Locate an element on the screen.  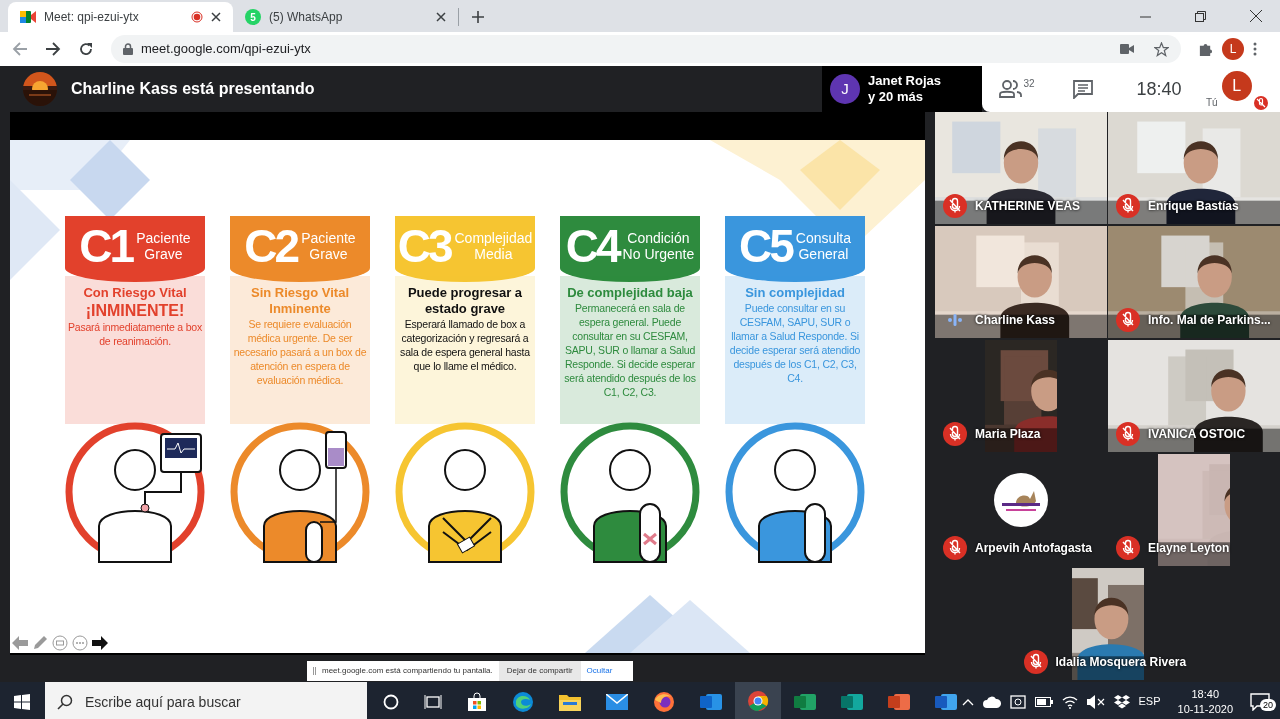
card-heading: Puede progresar a estado grave is located at coordinates (465, 301).